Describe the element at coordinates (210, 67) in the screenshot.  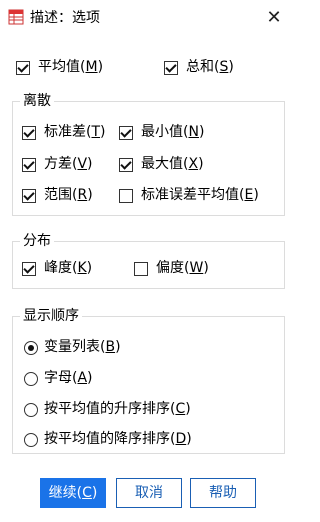
I see `sum-label: 总和(S)` at that location.